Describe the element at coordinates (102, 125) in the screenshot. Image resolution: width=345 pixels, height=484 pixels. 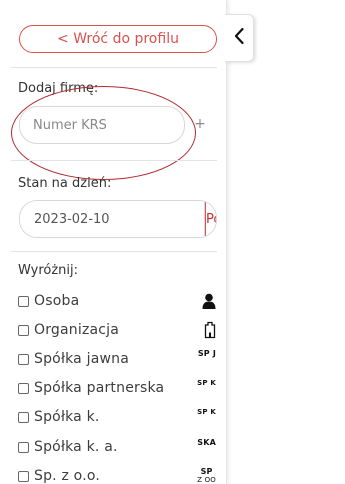
I see `krs-number-input` at that location.